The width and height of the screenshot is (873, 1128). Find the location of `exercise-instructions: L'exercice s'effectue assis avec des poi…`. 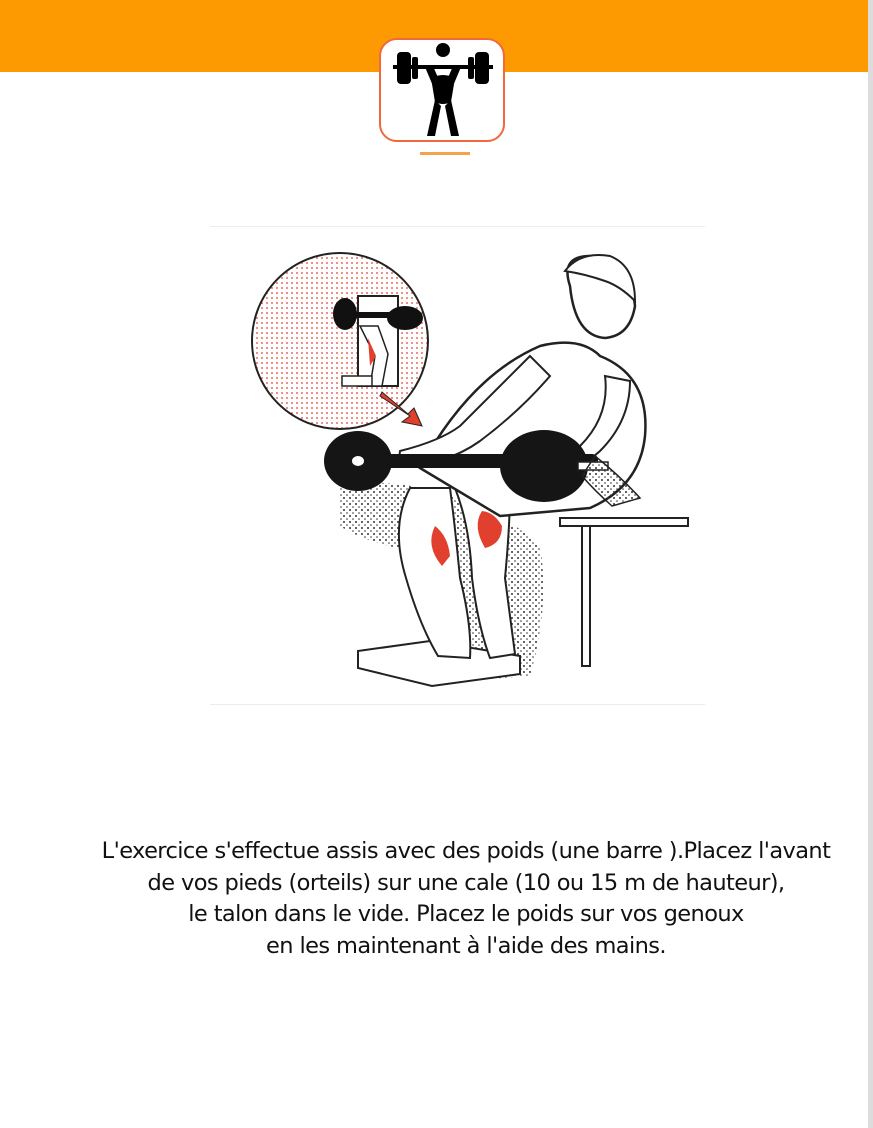

exercise-instructions: L'exercice s'effectue assis avec des poi… is located at coordinates (466, 899).